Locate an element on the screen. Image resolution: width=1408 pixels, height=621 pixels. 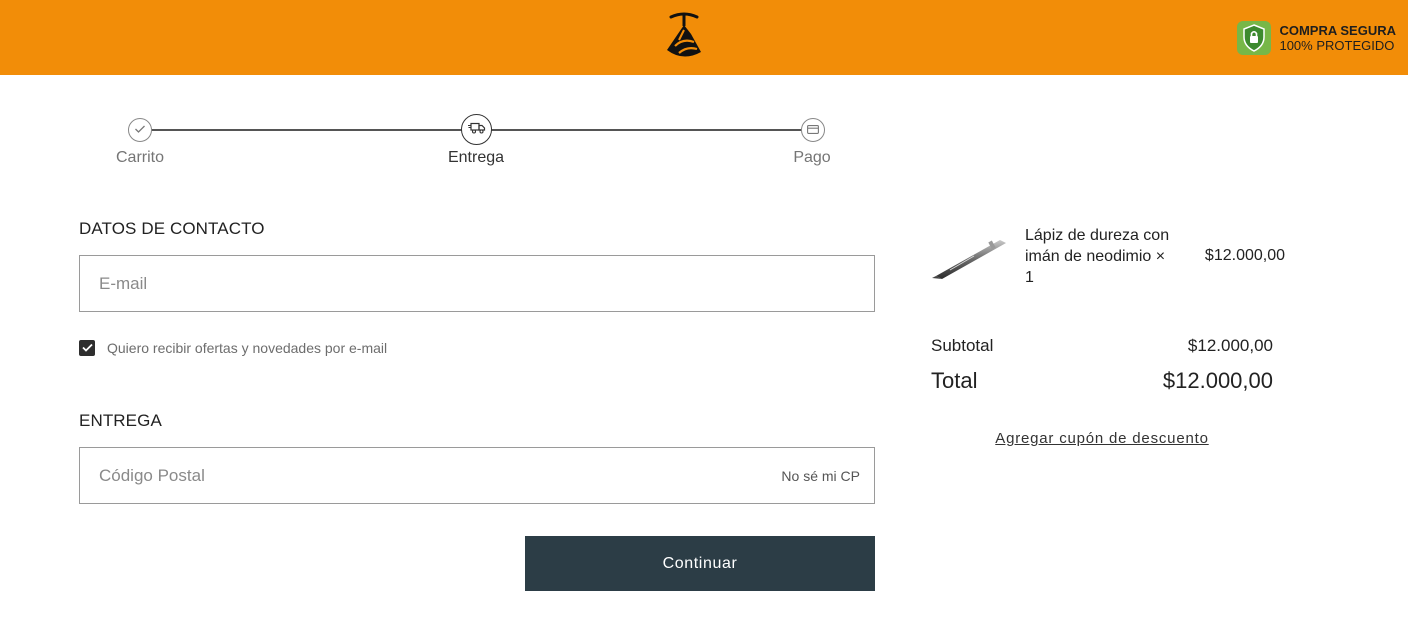
secure-subtitle: 100% PROTEGIDO is located at coordinates (1337, 45).